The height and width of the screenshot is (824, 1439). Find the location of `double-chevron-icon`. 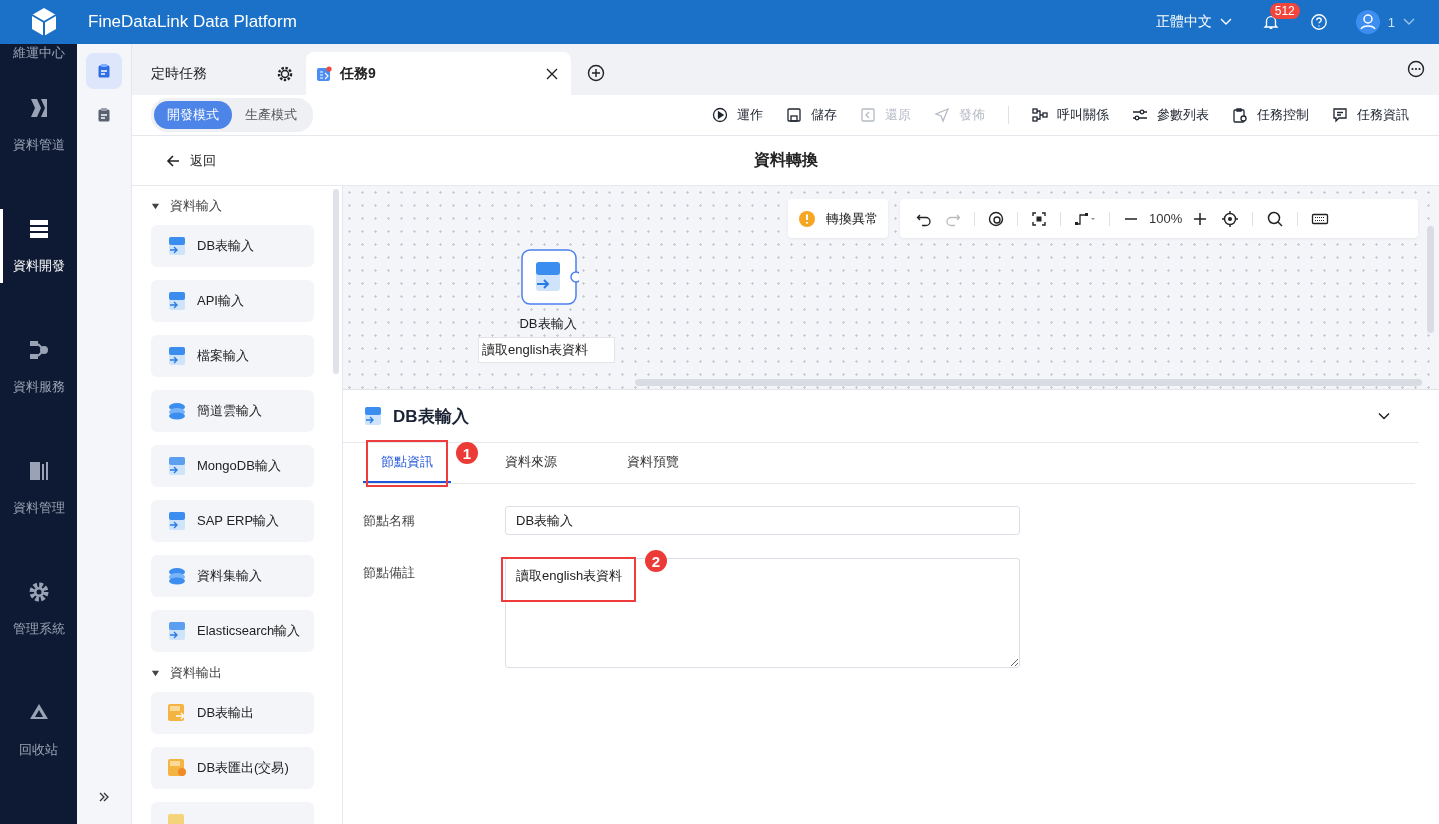

double-chevron-icon is located at coordinates (104, 797).